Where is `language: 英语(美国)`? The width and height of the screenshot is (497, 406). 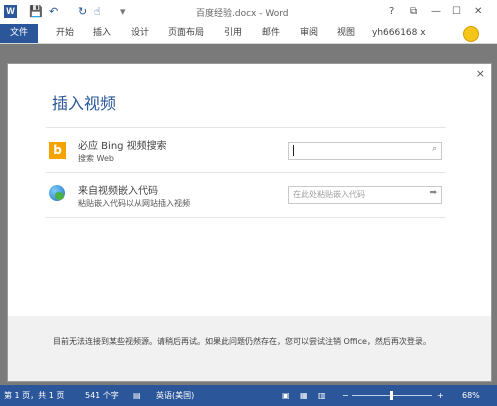 language: 英语(美国) is located at coordinates (175, 395).